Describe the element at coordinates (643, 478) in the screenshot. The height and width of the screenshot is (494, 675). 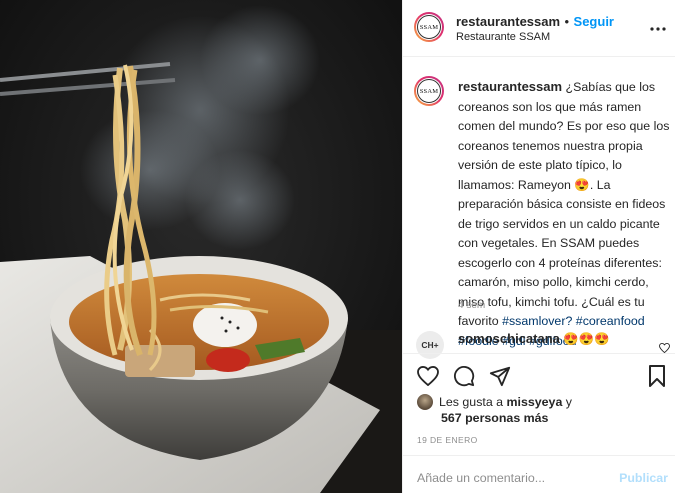
I see `publish-button: Publicar` at that location.